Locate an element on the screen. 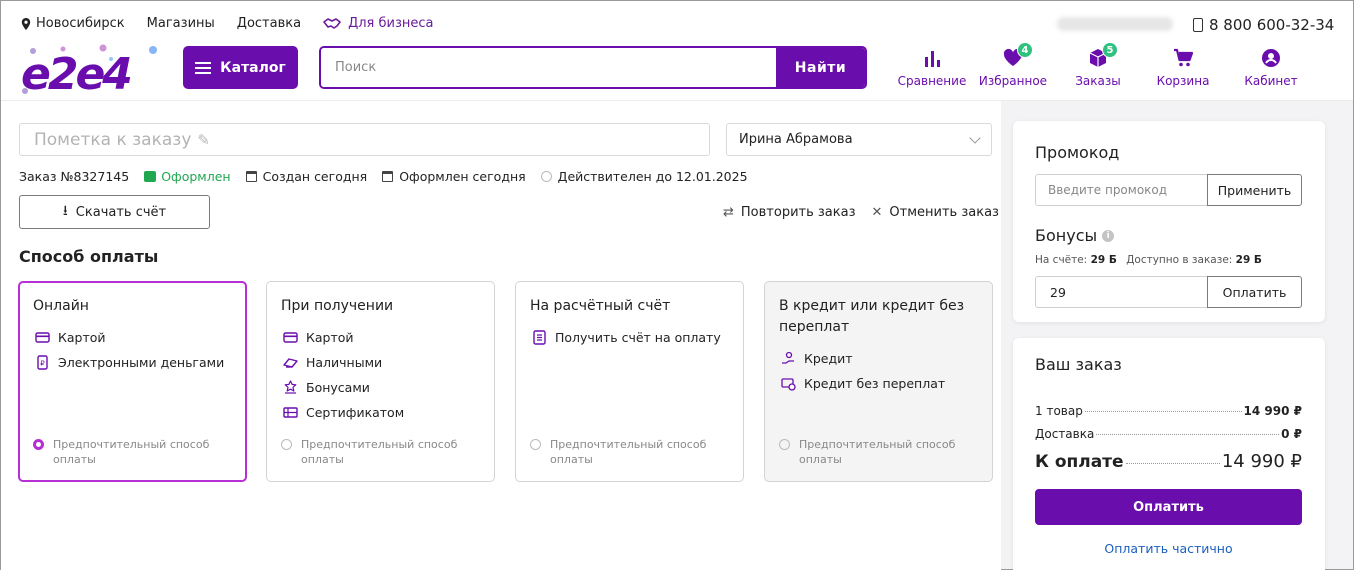 This screenshot has height=570, width=1354. cash-icon is located at coordinates (290, 362).